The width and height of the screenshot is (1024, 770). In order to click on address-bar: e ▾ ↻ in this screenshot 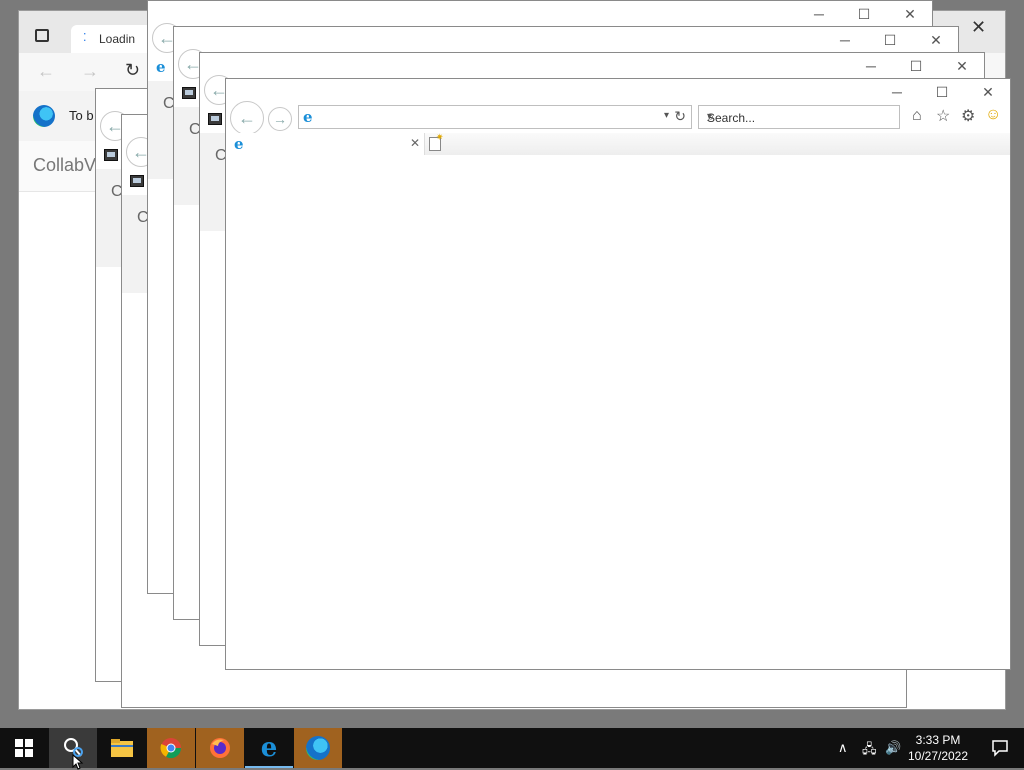, I will do `click(495, 117)`.